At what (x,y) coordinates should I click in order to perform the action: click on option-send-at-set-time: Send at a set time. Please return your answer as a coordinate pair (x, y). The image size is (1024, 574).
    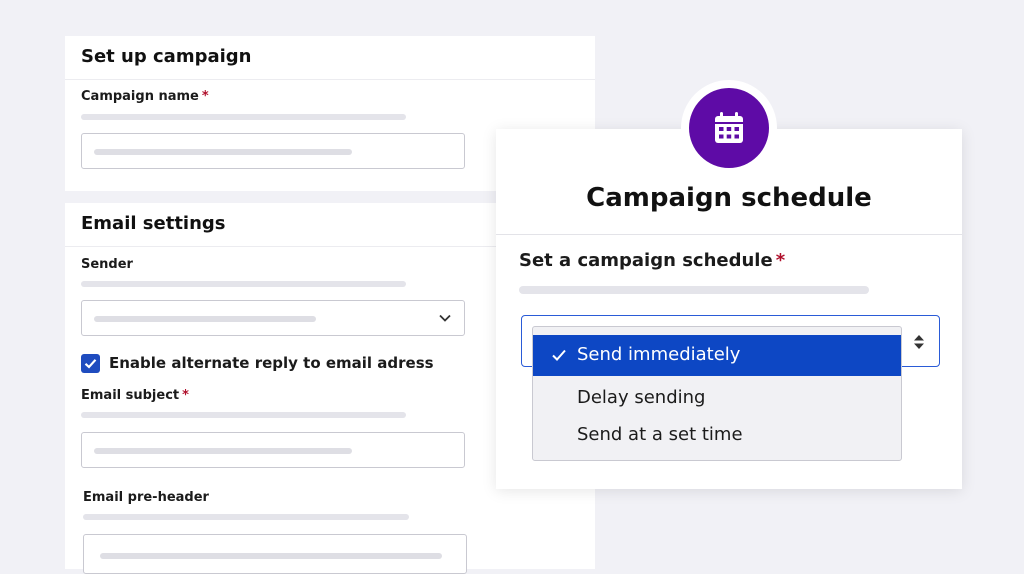
    Looking at the image, I should click on (717, 435).